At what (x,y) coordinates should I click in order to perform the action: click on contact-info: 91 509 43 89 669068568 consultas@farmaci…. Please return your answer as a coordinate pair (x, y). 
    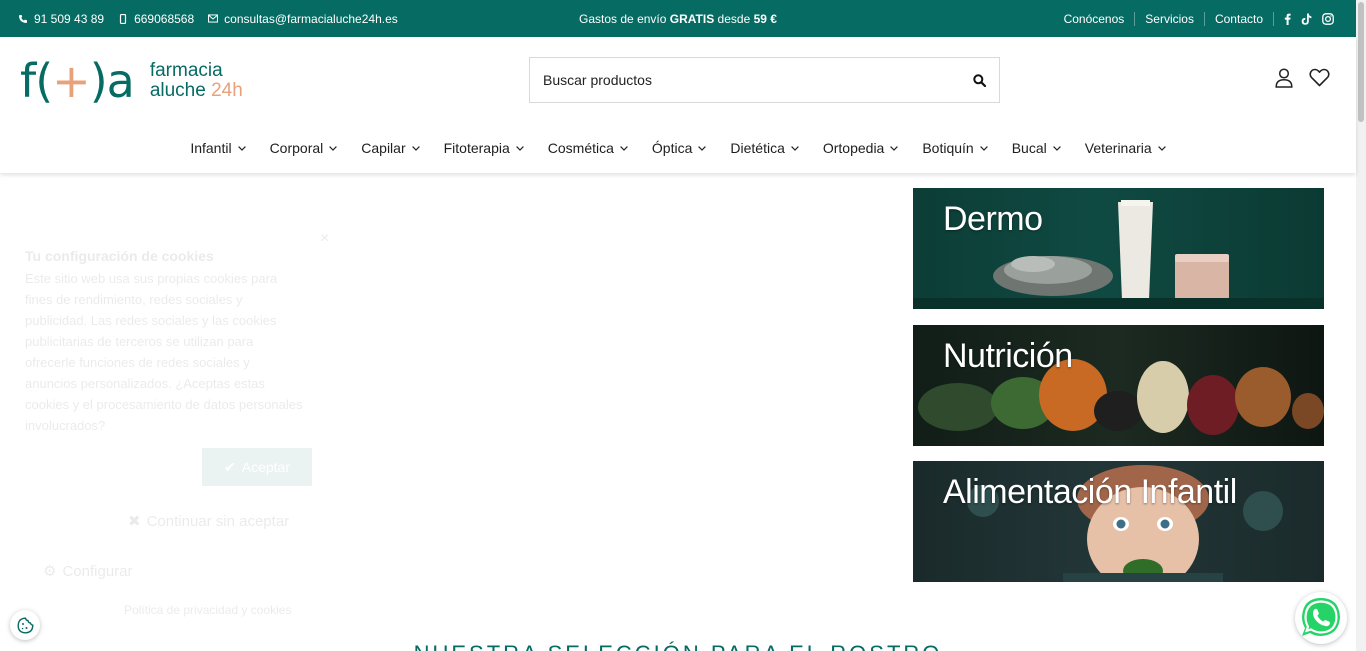
    Looking at the image, I should click on (208, 18).